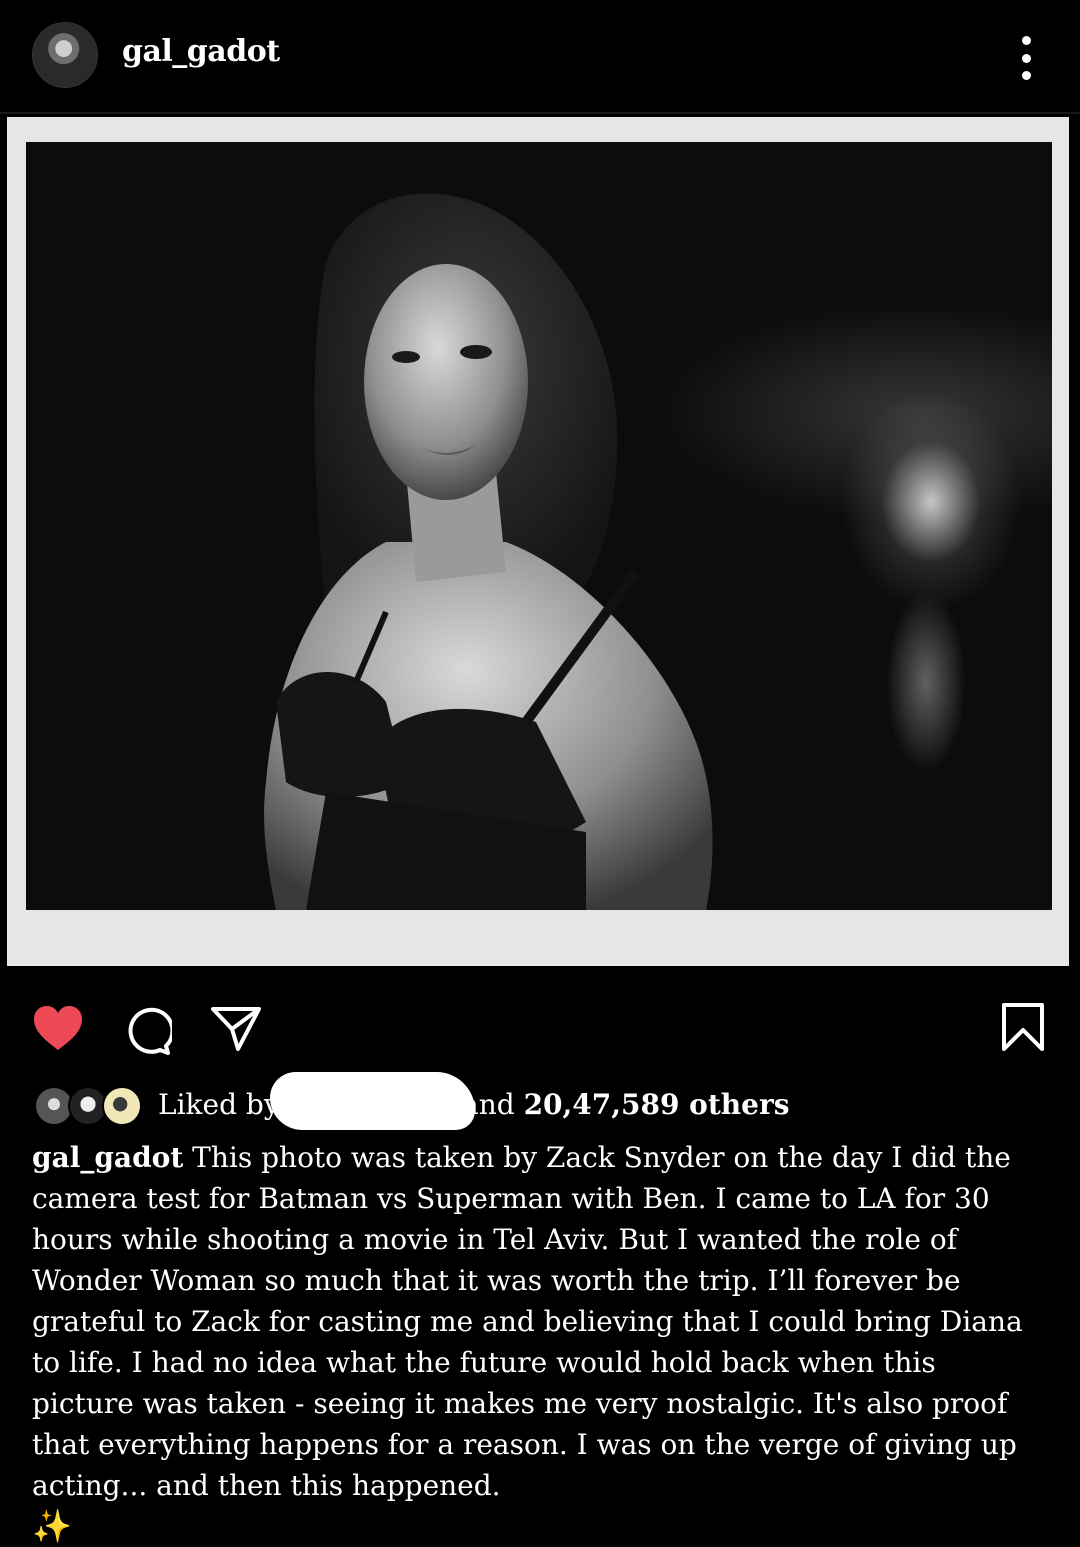 This screenshot has width=1080, height=1547. I want to click on likes-count: and 20,47,589 others, so click(625, 1104).